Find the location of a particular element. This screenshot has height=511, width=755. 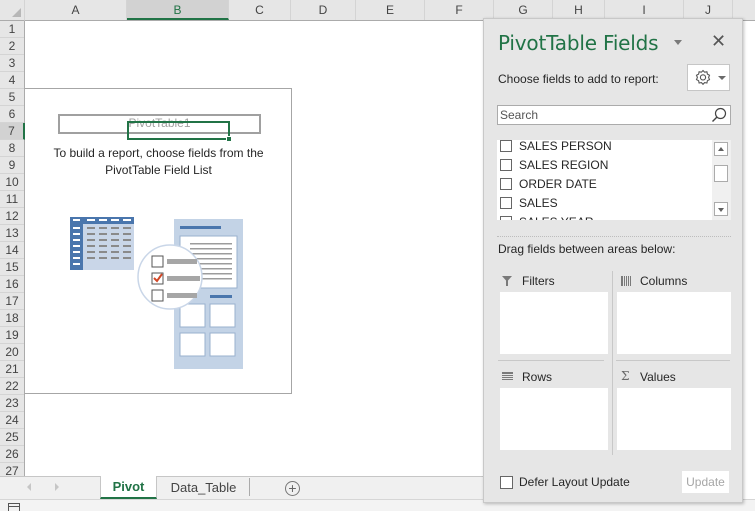

values-area-label: Values is located at coordinates (658, 377).